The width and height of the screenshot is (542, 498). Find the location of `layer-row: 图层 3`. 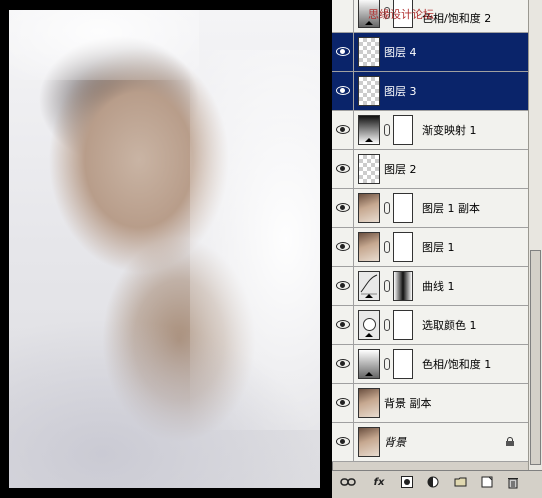

layer-row: 图层 3 is located at coordinates (430, 91).